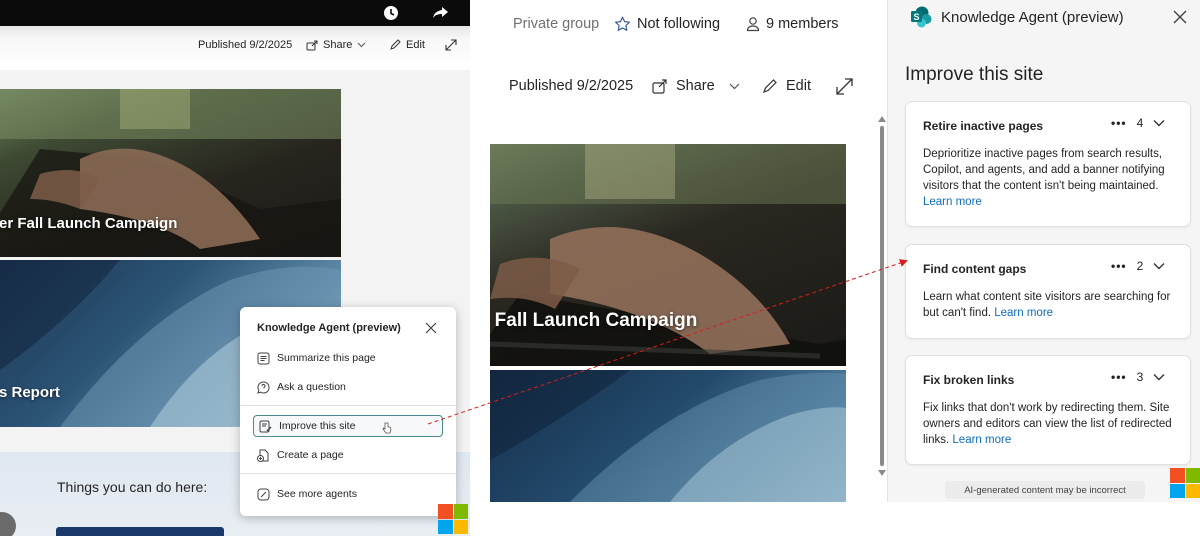 The width and height of the screenshot is (1200, 536). I want to click on see-more-agents-item: See more agents, so click(307, 494).